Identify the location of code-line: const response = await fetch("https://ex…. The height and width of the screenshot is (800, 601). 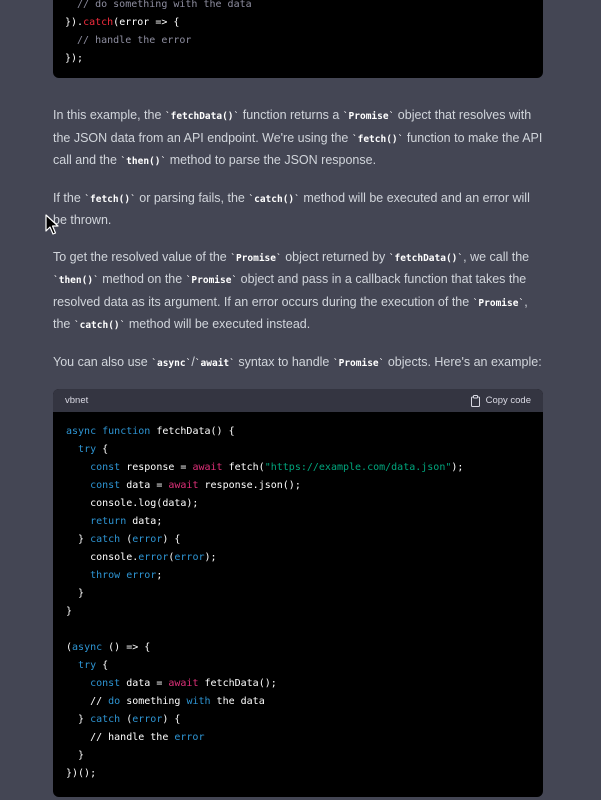
(298, 468).